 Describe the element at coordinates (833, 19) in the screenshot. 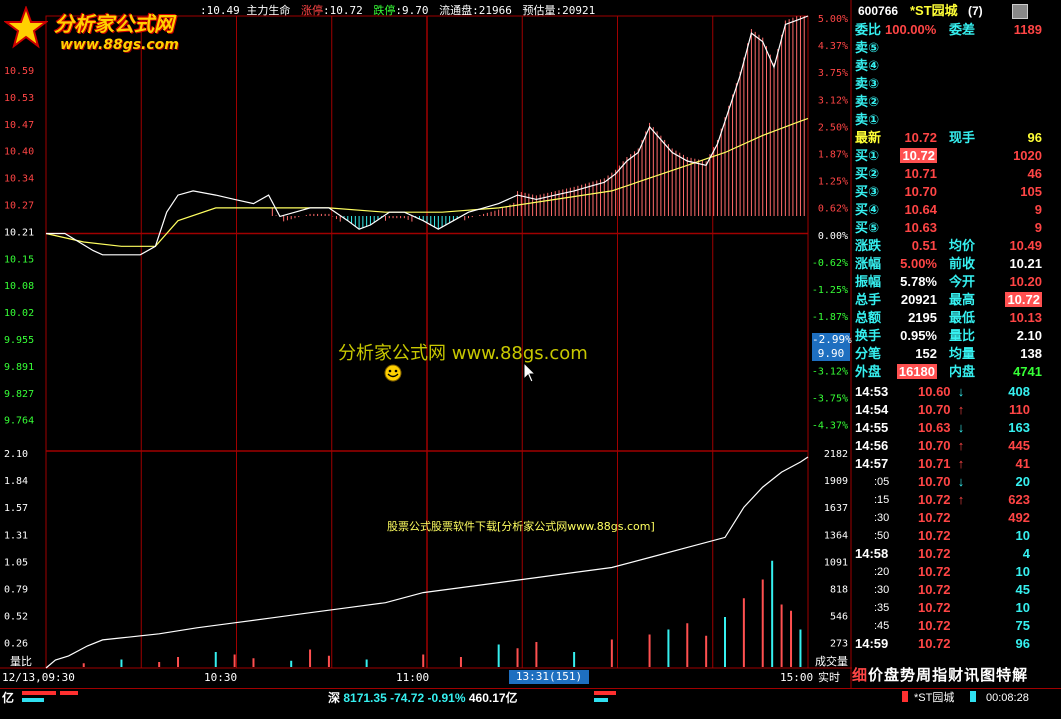

I see `pct-tick-label: 5.00%` at that location.